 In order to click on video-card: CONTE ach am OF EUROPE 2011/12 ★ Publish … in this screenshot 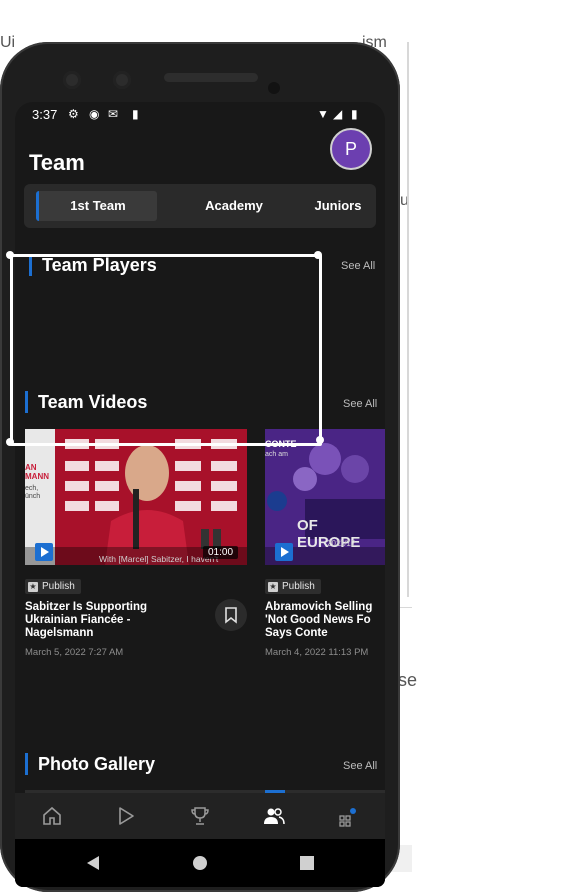, I will do `click(325, 549)`.